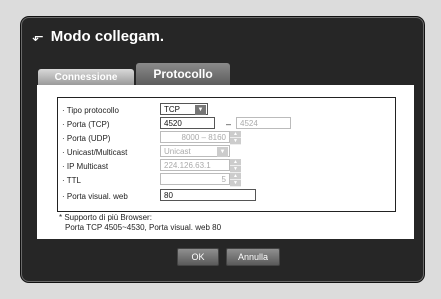 This screenshot has height=299, width=441. Describe the element at coordinates (95, 152) in the screenshot. I see `unicast-multicast-label: · Unicast/Multicast` at that location.